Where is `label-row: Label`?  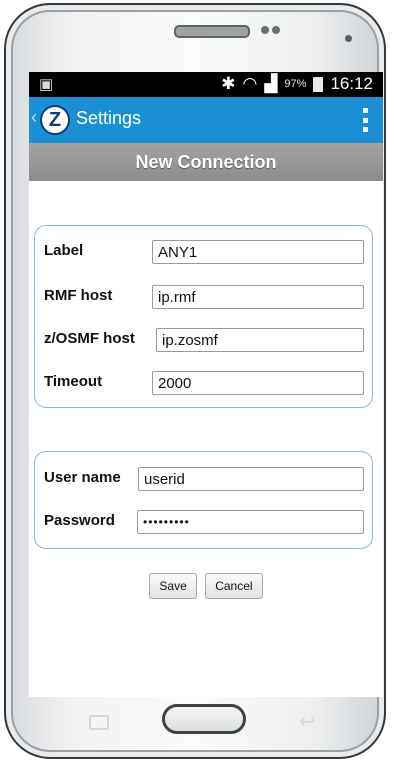
label-row: Label is located at coordinates (204, 252).